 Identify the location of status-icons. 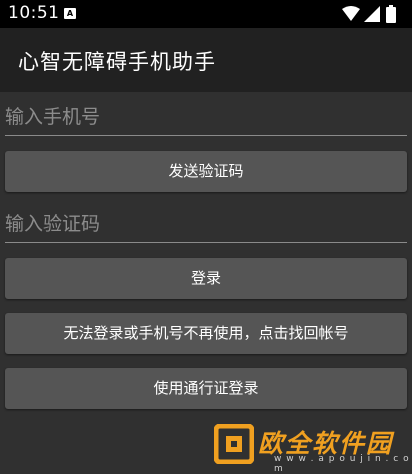
(373, 14).